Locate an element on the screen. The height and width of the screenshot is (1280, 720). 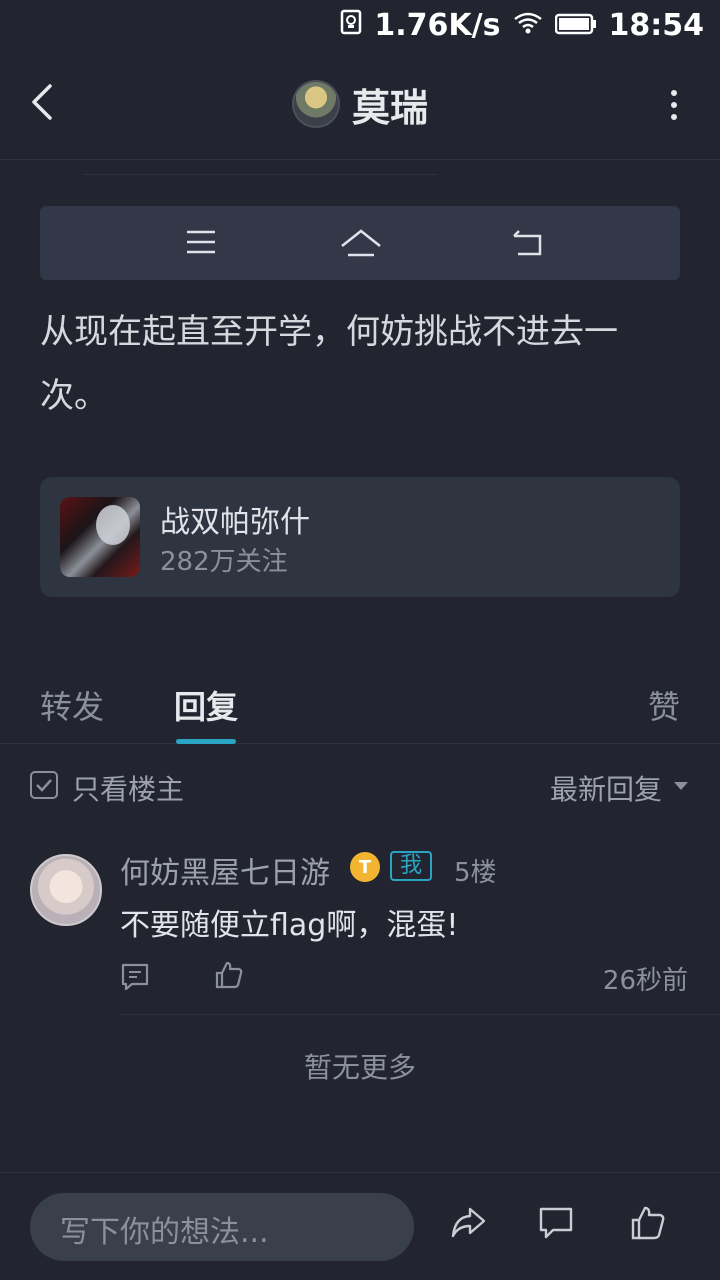
author-avatar is located at coordinates (315, 104).